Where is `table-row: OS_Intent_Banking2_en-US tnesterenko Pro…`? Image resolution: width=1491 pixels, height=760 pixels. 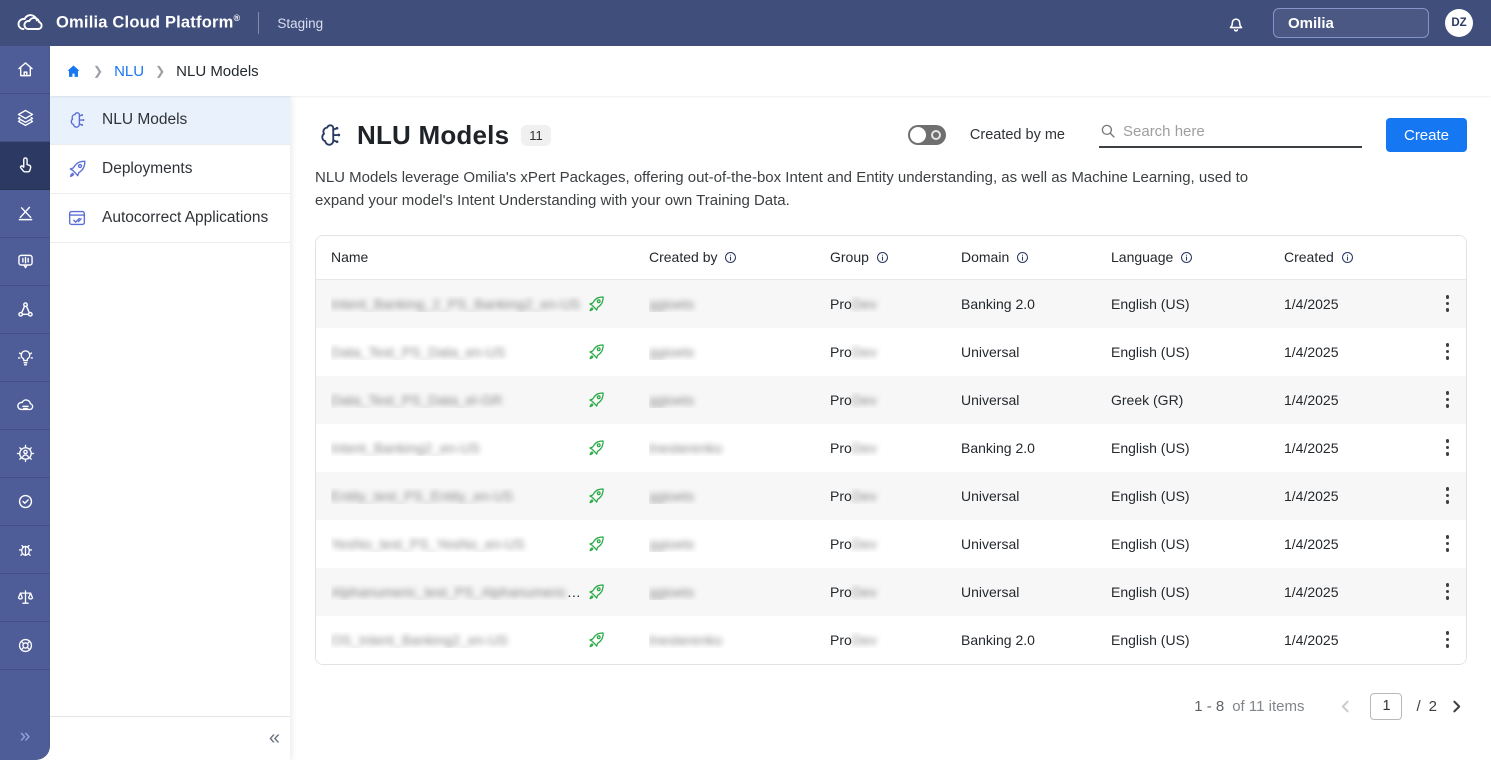
table-row: OS_Intent_Banking2_en-US tnesterenko Pro… is located at coordinates (891, 639).